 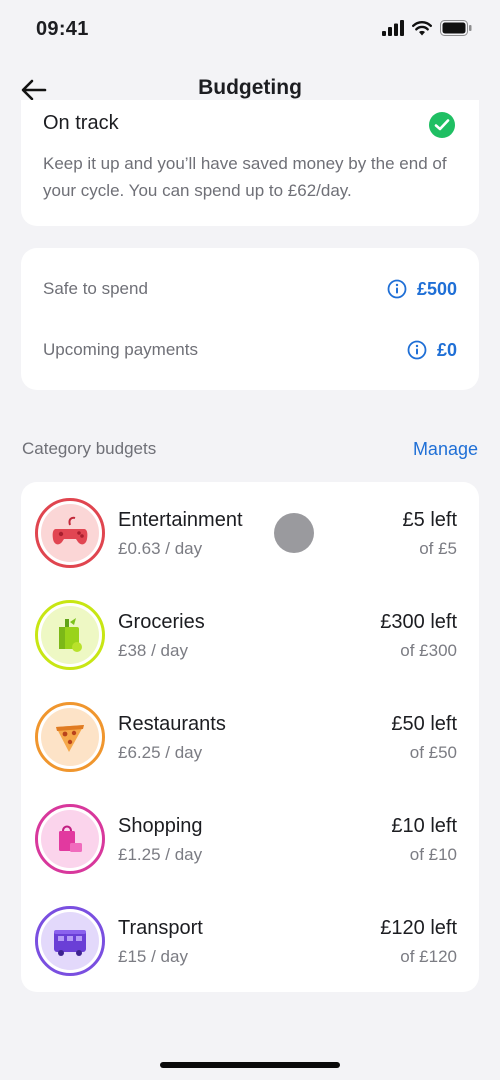 I want to click on category-amount-left: £300 left, so click(x=418, y=622).